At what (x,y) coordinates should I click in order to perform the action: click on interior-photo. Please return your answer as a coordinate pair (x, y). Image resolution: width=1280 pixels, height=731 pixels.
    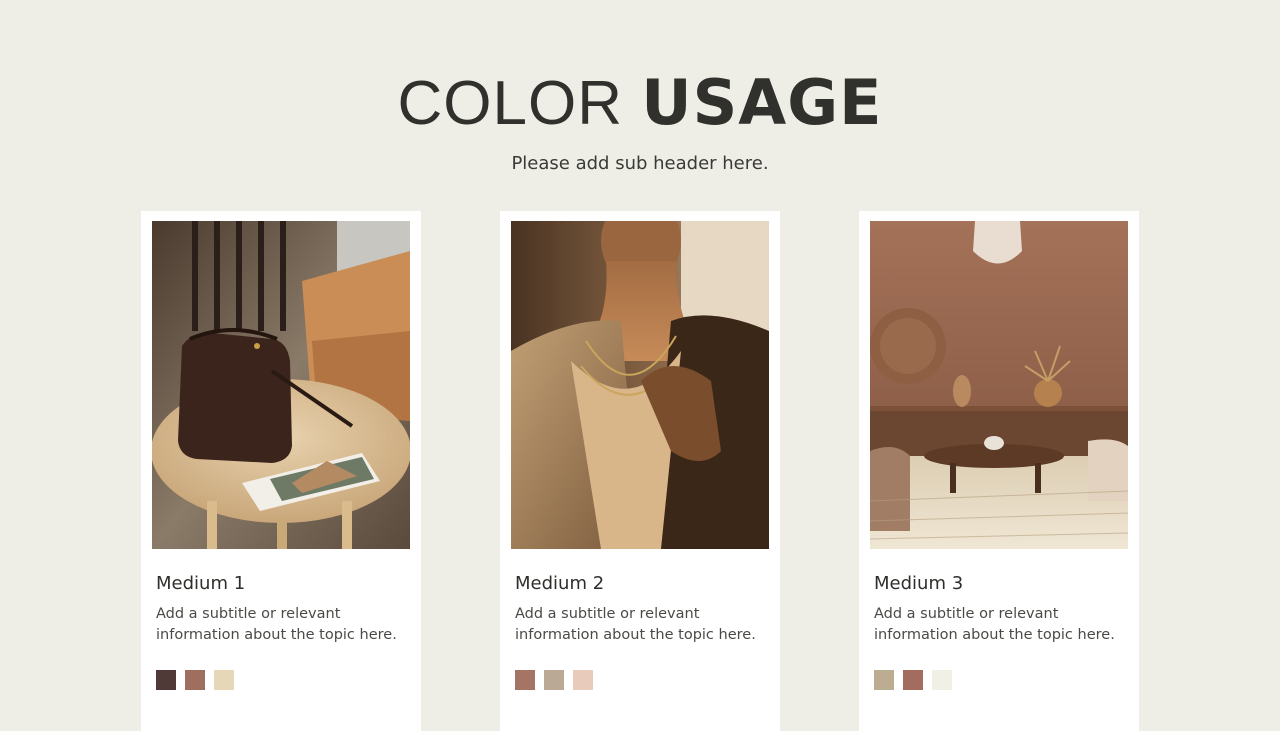
    Looking at the image, I should click on (999, 385).